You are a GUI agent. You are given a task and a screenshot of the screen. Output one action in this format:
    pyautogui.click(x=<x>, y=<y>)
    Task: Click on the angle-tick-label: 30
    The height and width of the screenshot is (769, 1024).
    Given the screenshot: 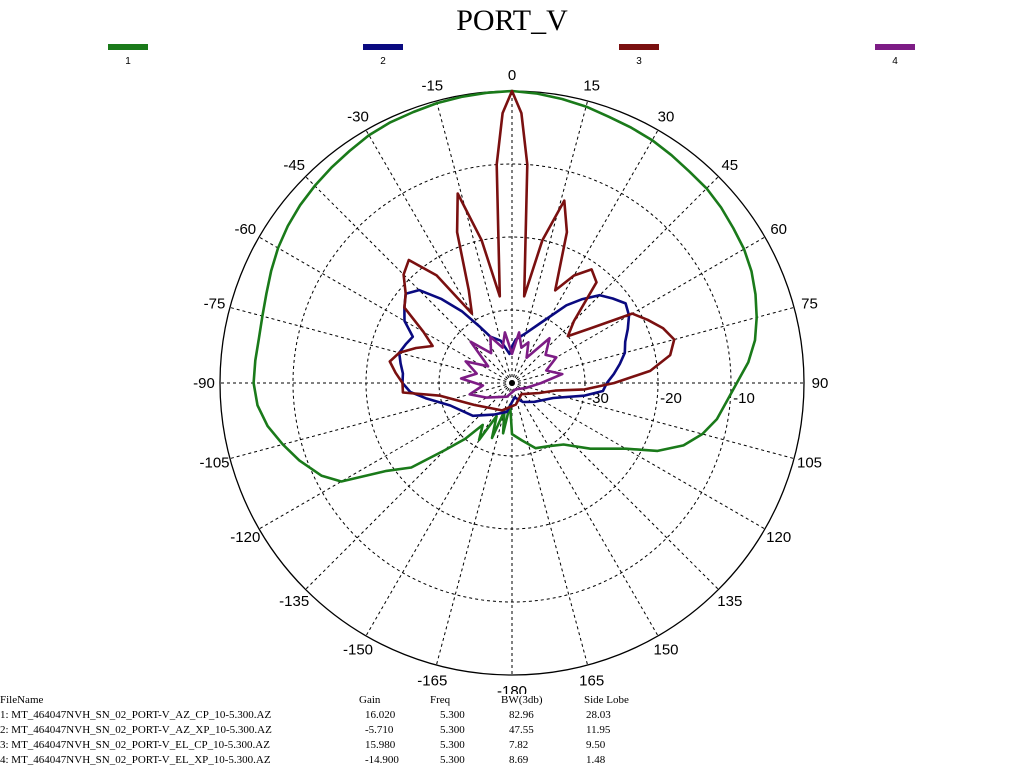 What is the action you would take?
    pyautogui.click(x=666, y=116)
    